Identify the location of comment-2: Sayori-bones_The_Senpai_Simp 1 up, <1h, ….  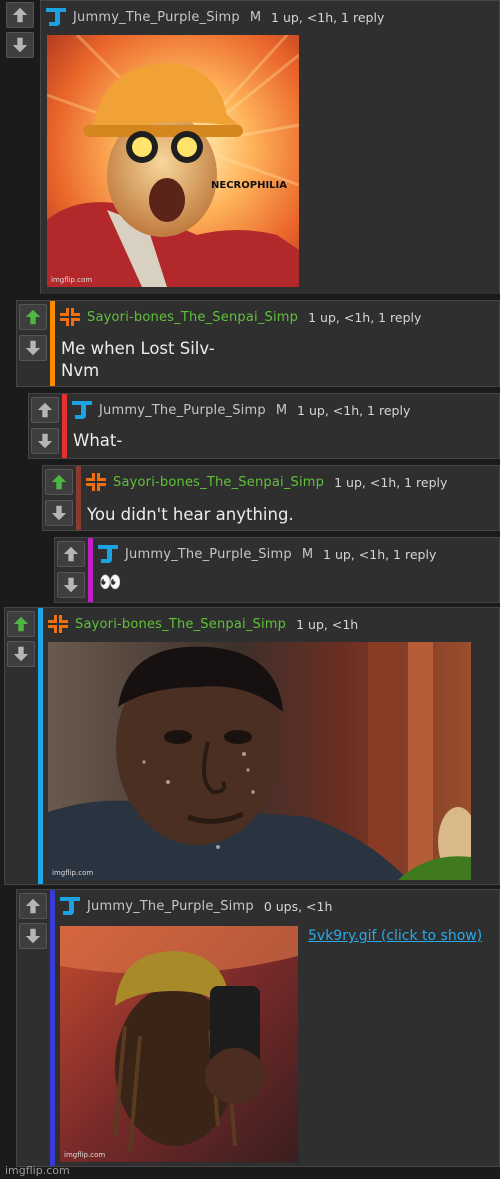
(258, 343).